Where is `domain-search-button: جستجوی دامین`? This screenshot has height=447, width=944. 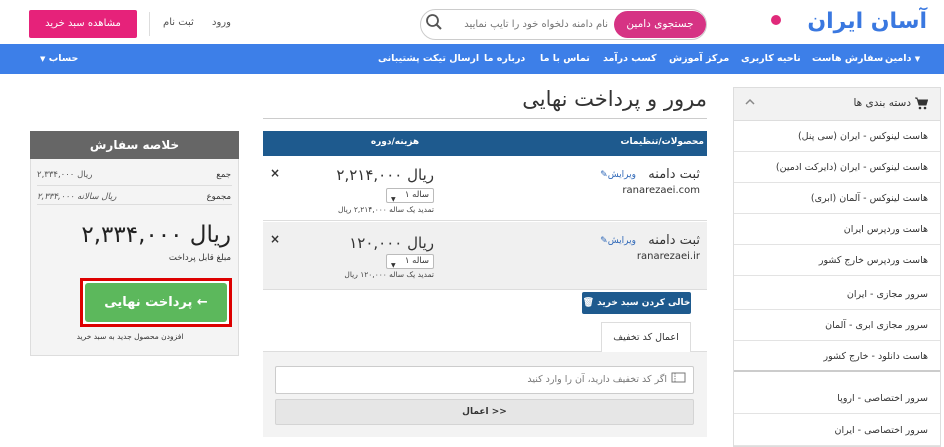
domain-search-button: جستجوی دامین is located at coordinates (660, 24).